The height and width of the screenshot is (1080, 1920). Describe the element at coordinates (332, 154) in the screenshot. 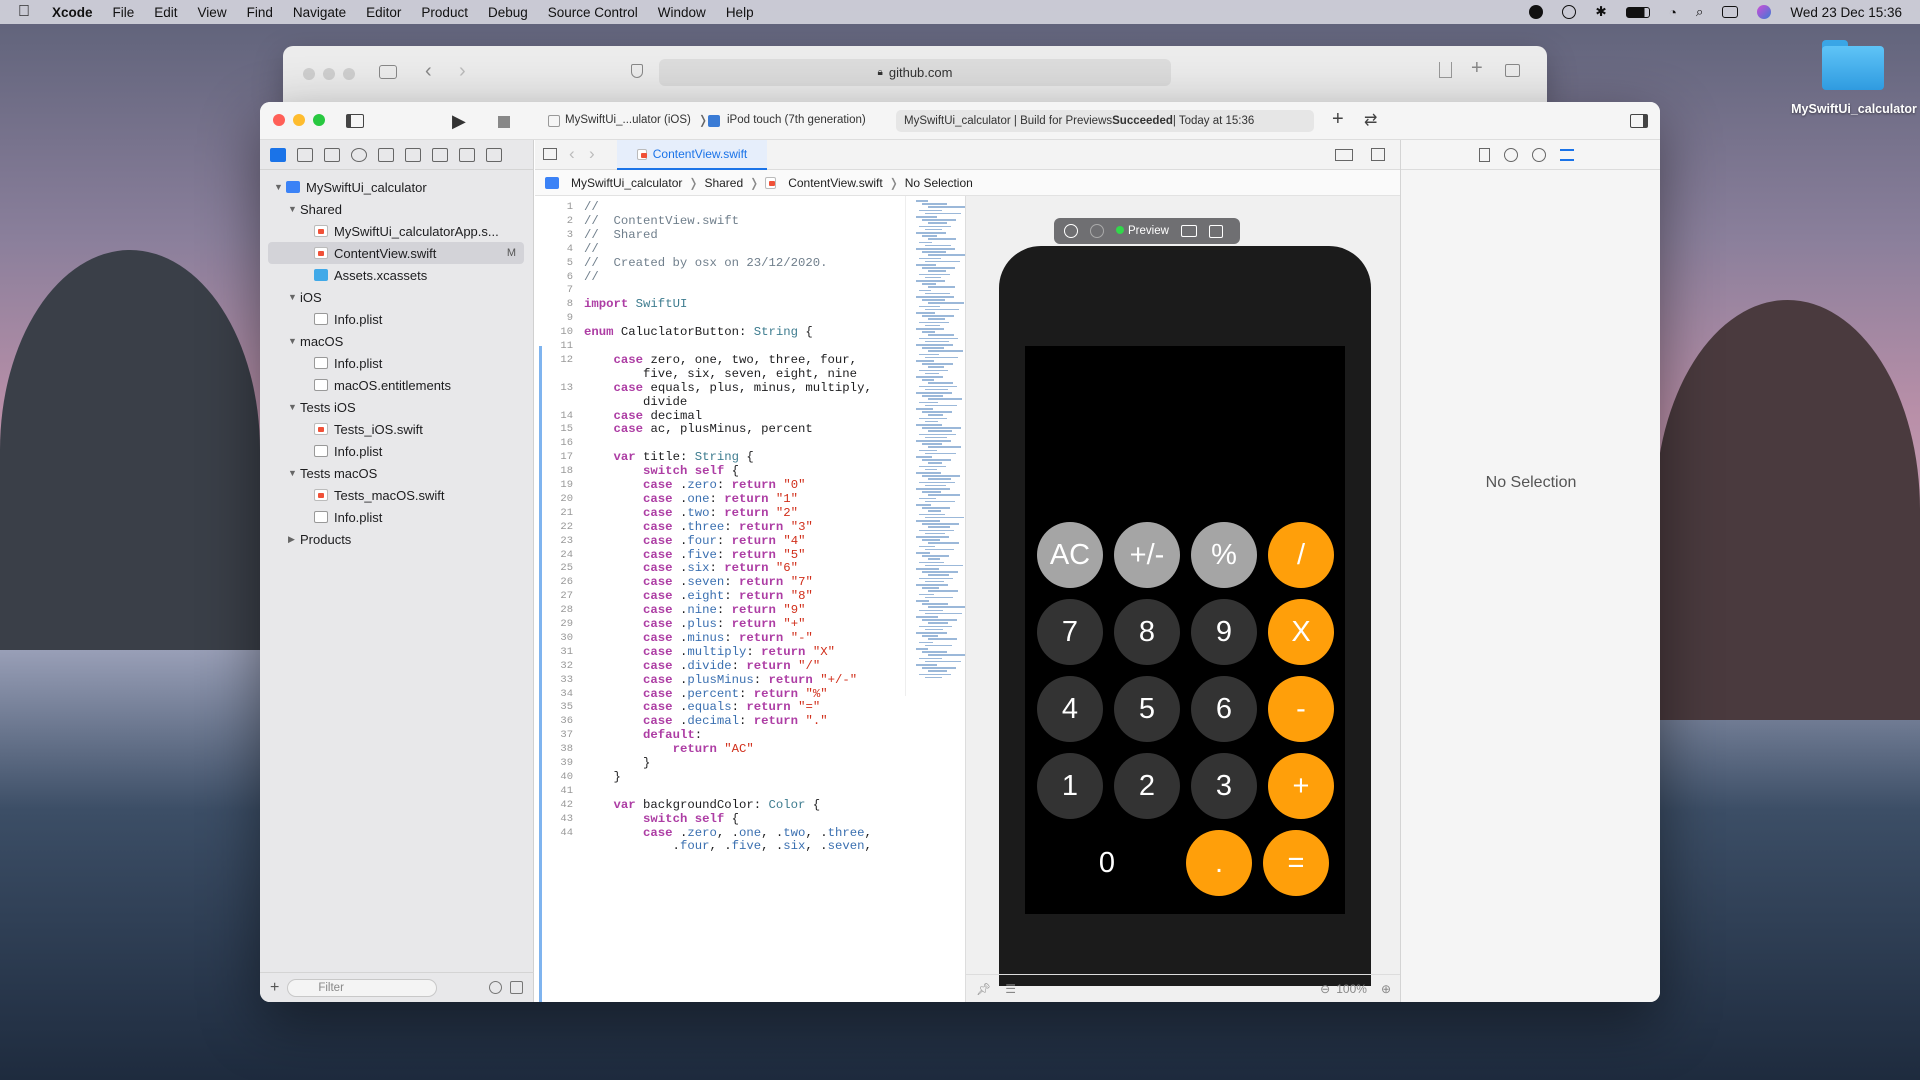

I see `symbol-navigator-icon` at that location.